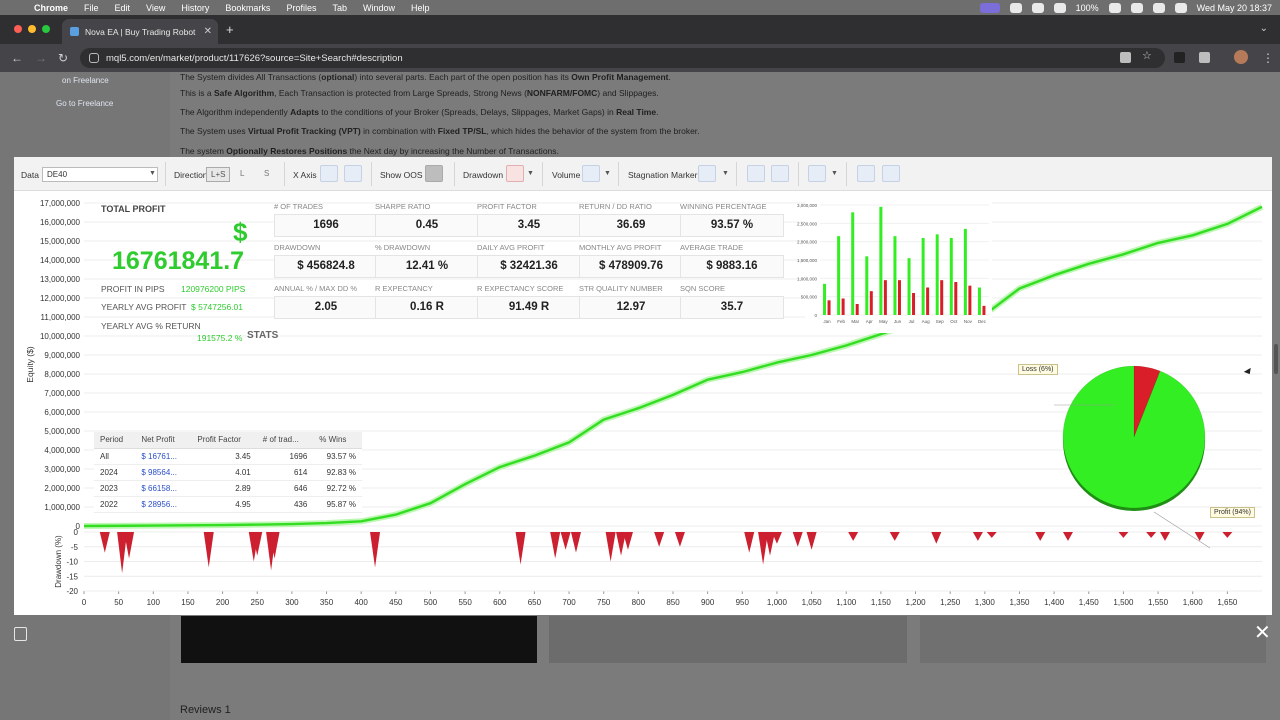 The width and height of the screenshot is (1280, 720). What do you see at coordinates (41, 58) in the screenshot?
I see `forward-icon: →` at bounding box center [41, 58].